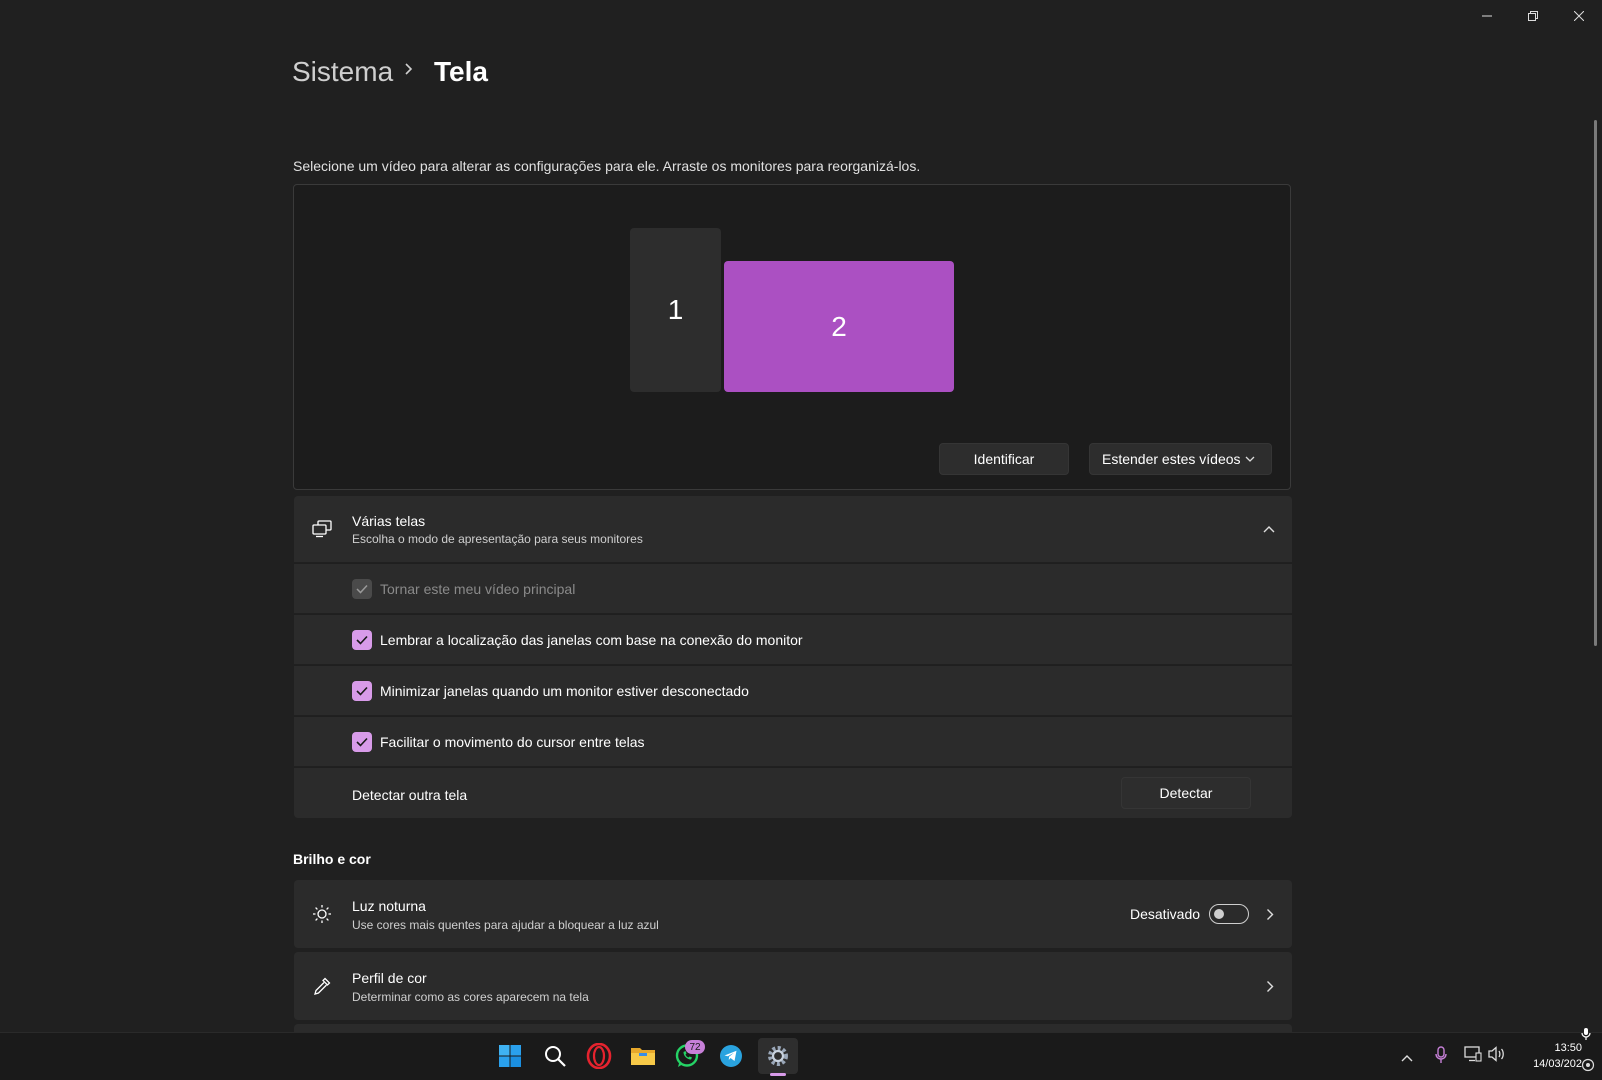  Describe the element at coordinates (1229, 914) in the screenshot. I see `night-light-toggle` at that location.